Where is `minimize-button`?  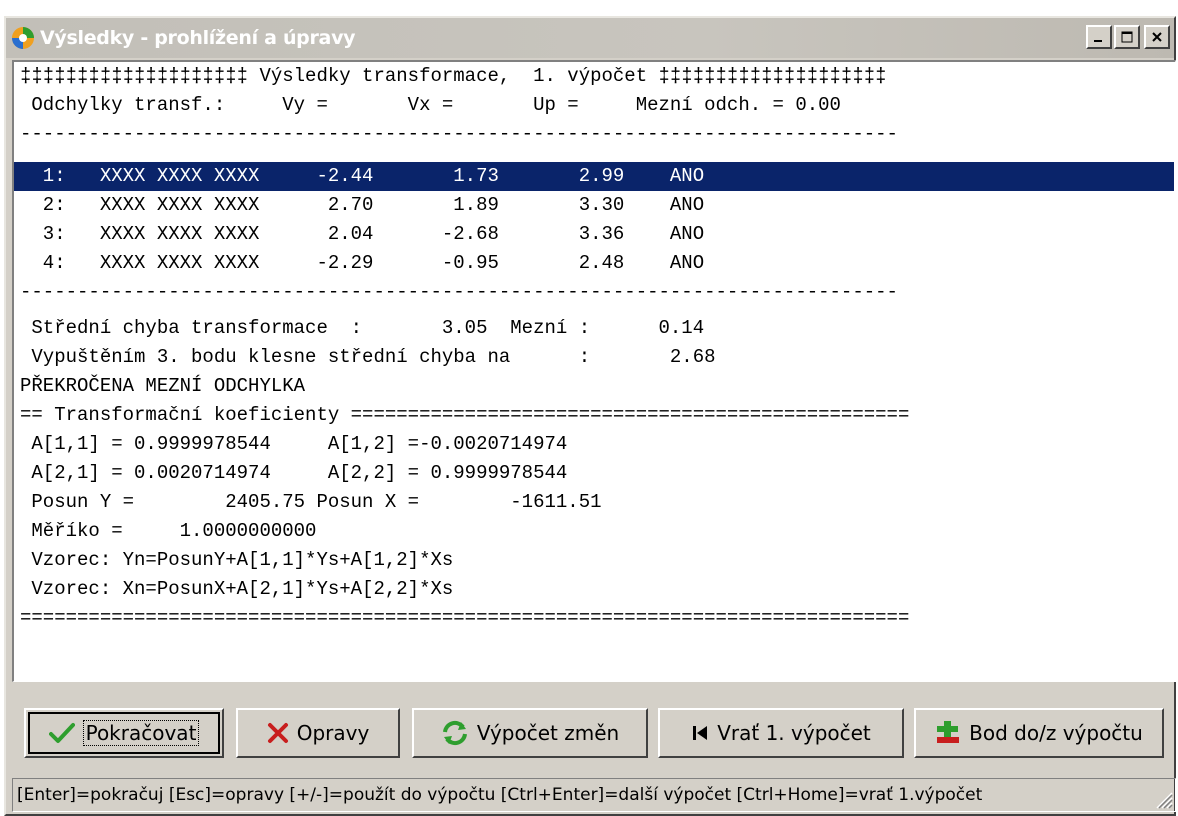 minimize-button is located at coordinates (1099, 37).